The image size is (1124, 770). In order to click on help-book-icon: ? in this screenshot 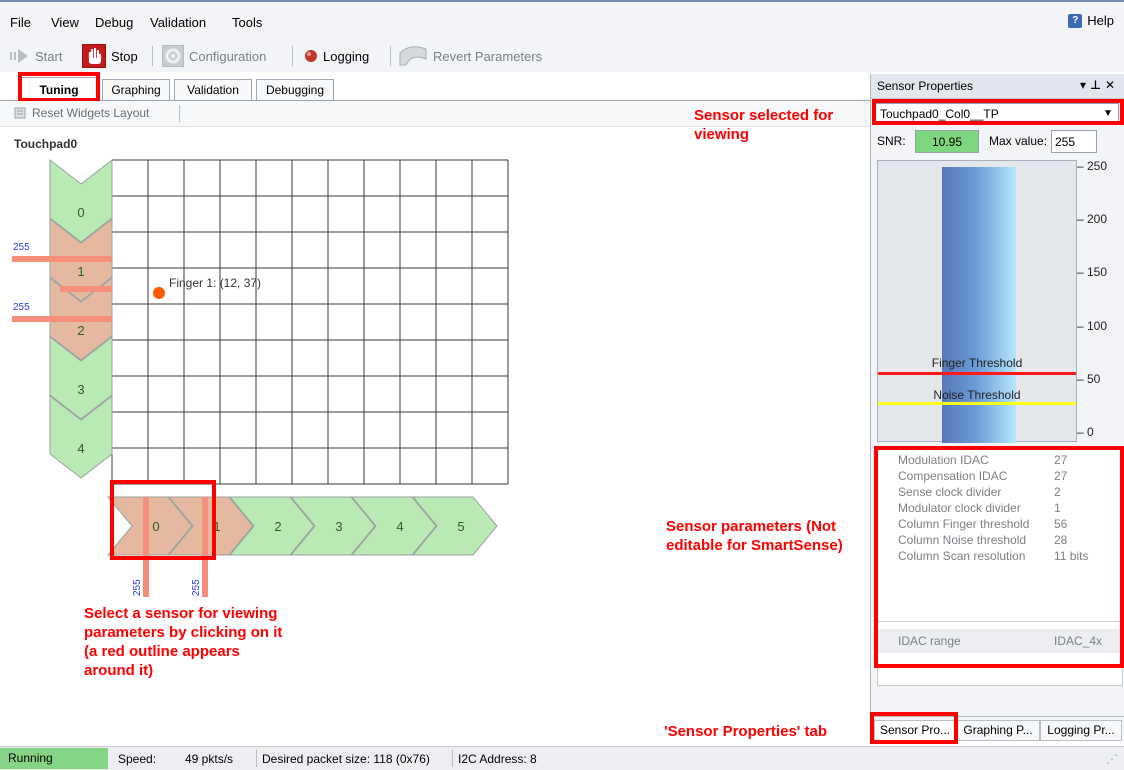, I will do `click(1075, 20)`.